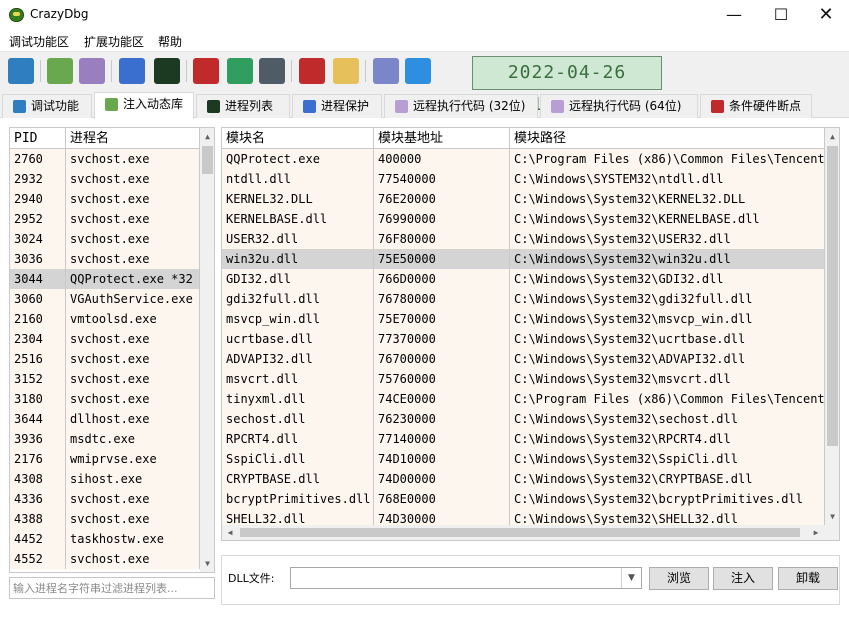 This screenshot has width=849, height=629. Describe the element at coordinates (133, 138) in the screenshot. I see `header-process-name: 进程名` at that location.